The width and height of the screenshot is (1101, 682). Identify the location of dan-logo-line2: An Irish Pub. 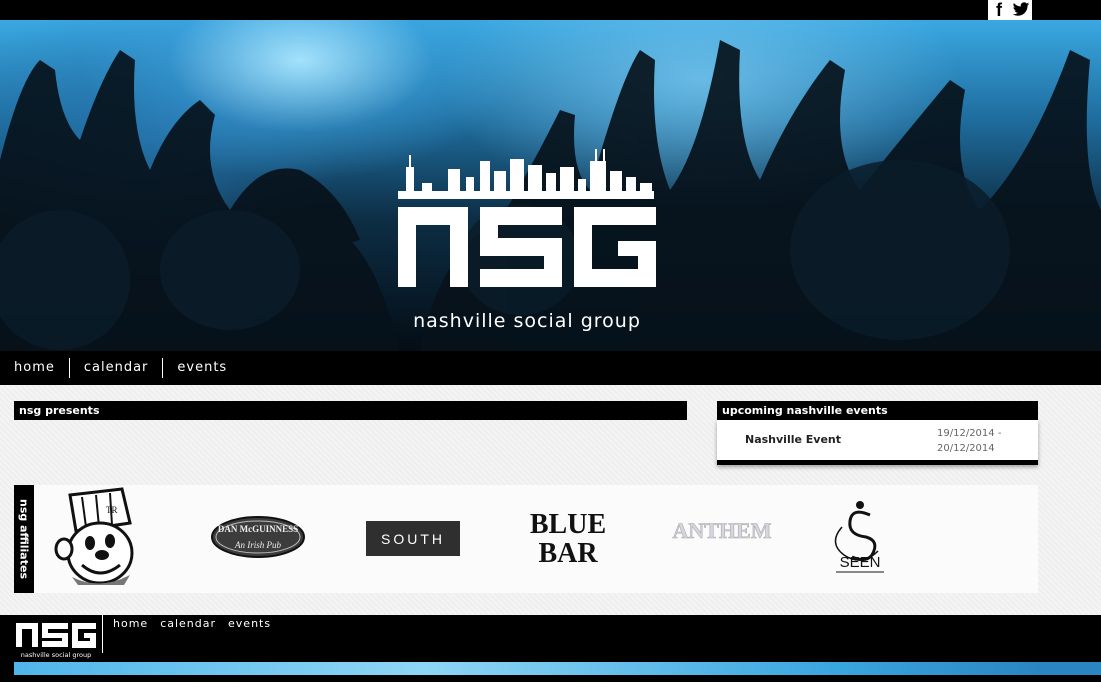
(257, 545).